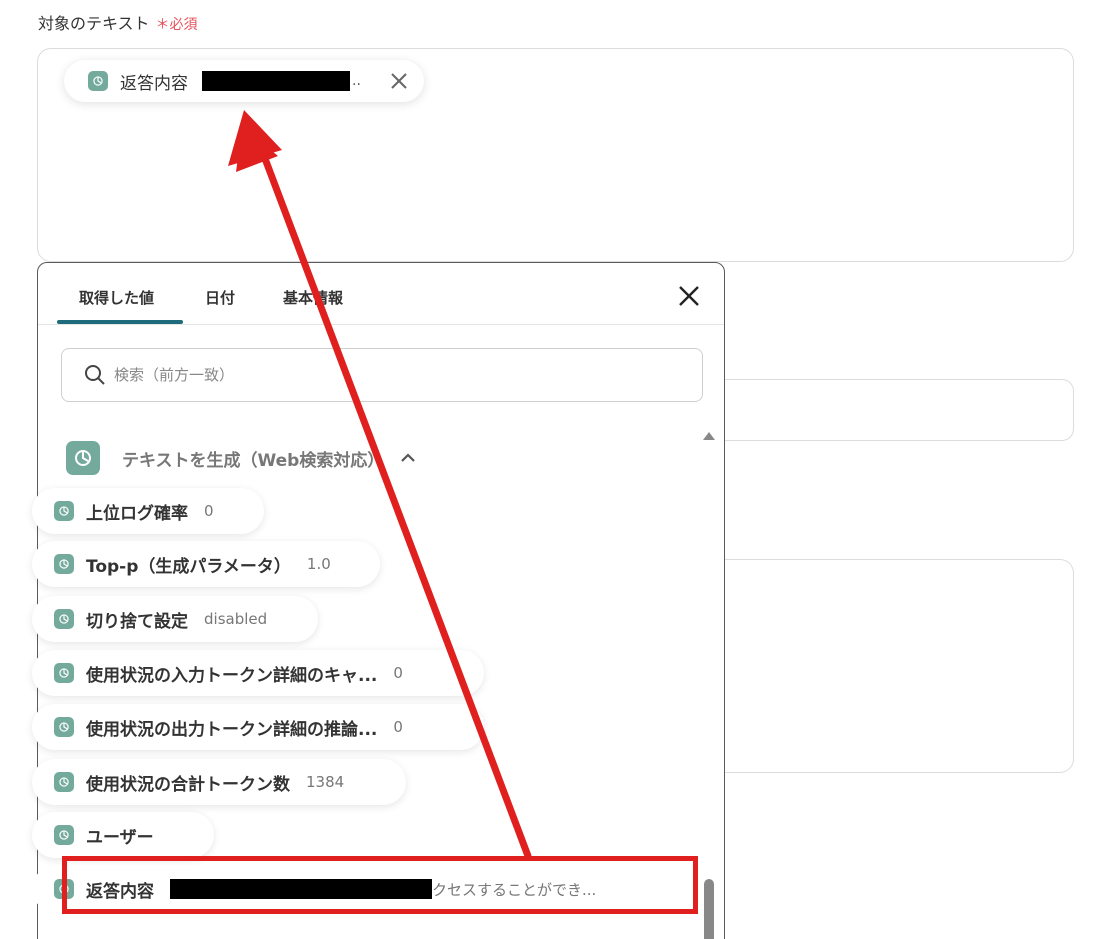  Describe the element at coordinates (689, 296) in the screenshot. I see `close-icon` at that location.